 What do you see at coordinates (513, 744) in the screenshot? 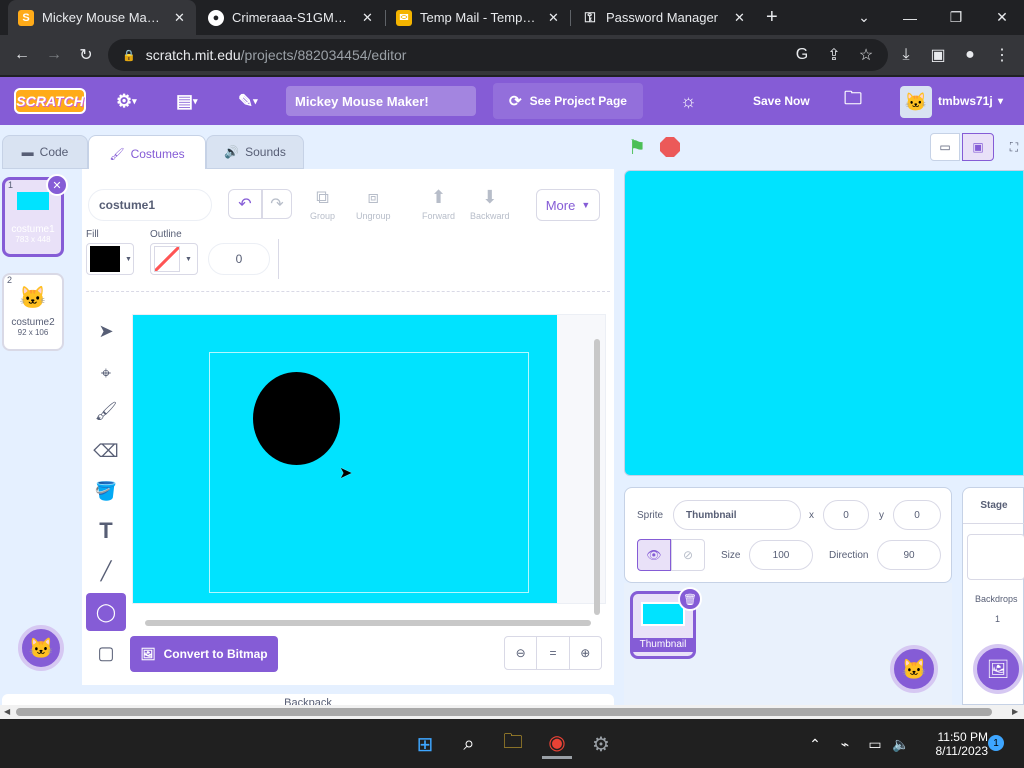
I see `file-explorer-icon: 🗀` at bounding box center [513, 744].